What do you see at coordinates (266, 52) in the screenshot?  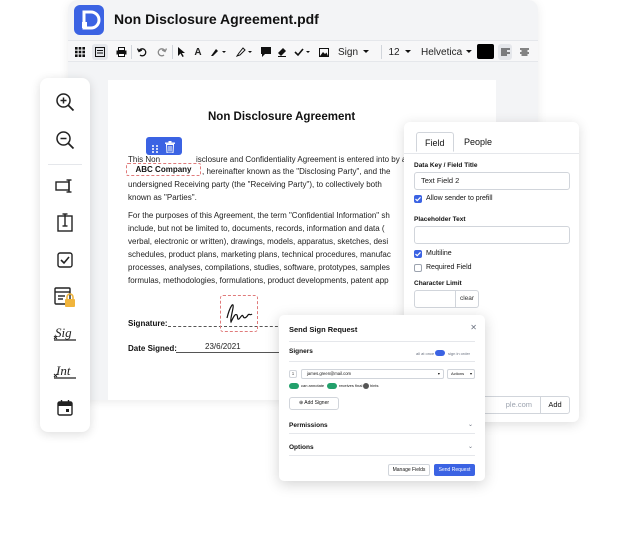 I see `comment-icon` at bounding box center [266, 52].